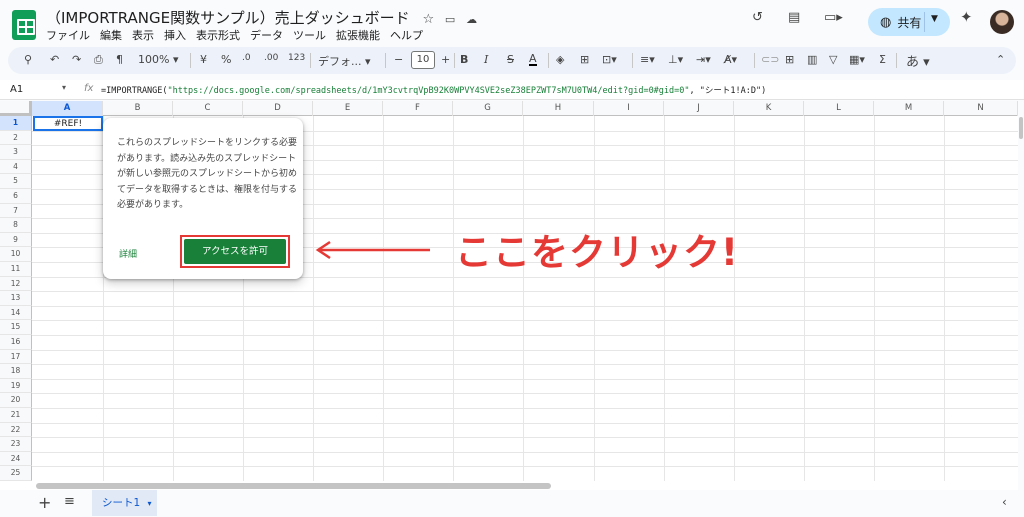 This screenshot has height=517, width=1024. Describe the element at coordinates (428, 19) in the screenshot. I see `star-icon: ☆` at that location.